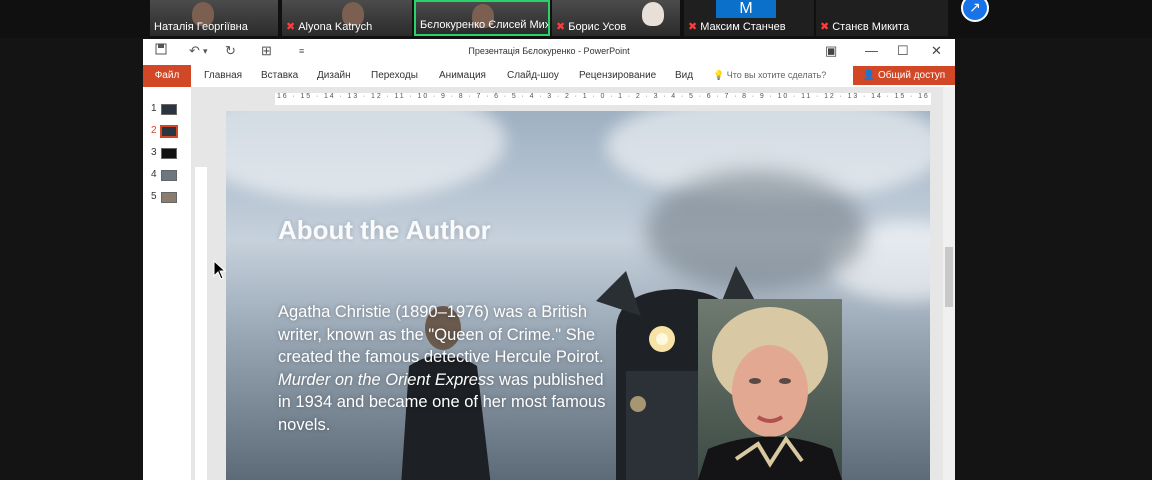 The width and height of the screenshot is (1152, 480). What do you see at coordinates (167, 283) in the screenshot?
I see `slide-thumbnails: 1 2 3 4 5` at bounding box center [167, 283].